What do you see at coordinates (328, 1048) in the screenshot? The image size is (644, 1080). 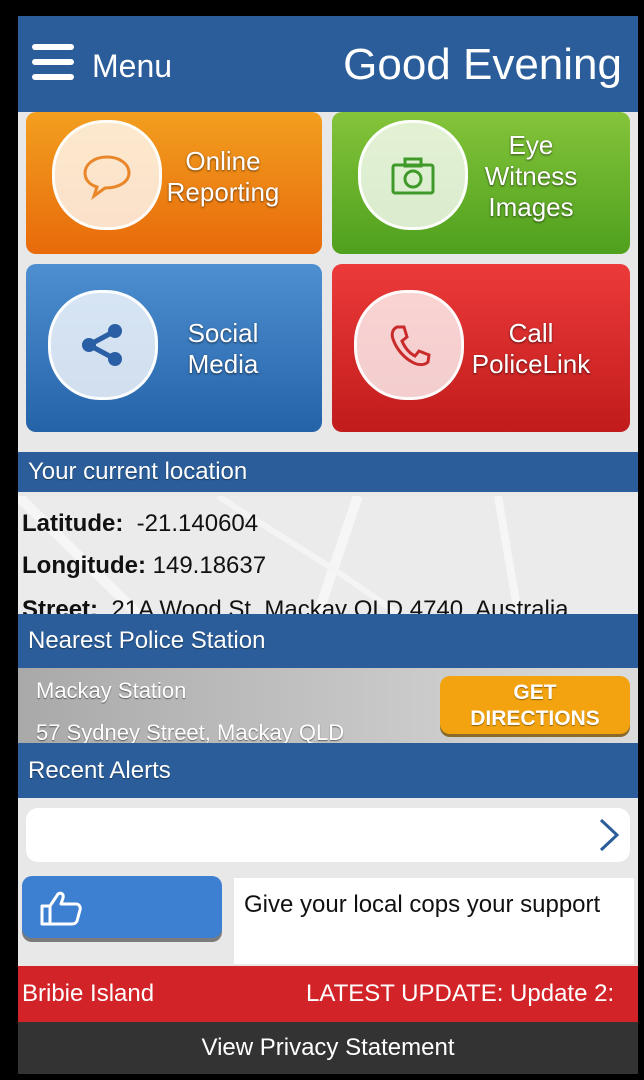 I see `privacy-statement-link: View Privacy Statement` at bounding box center [328, 1048].